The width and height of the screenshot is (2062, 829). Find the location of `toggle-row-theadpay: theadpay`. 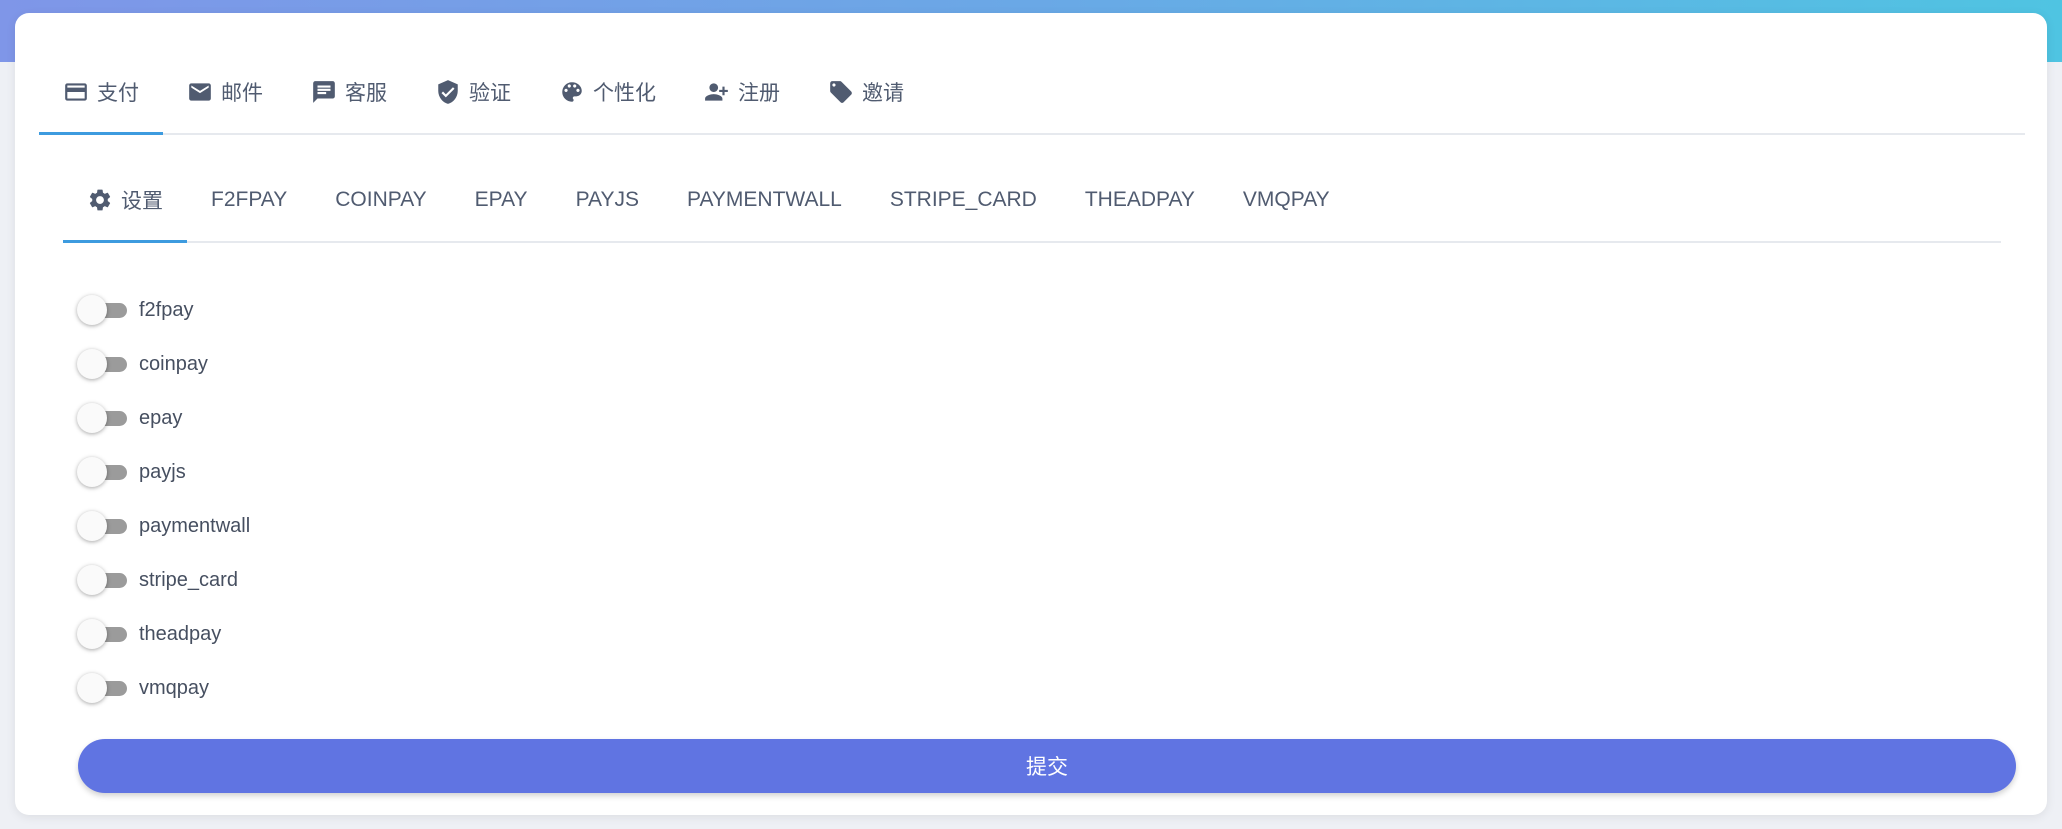

toggle-row-theadpay: theadpay is located at coordinates (163, 634).